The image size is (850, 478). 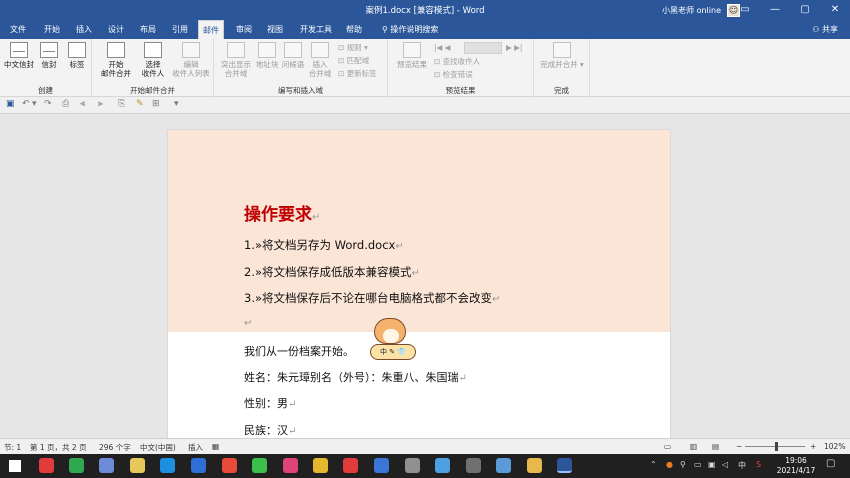 What do you see at coordinates (267, 55) in the screenshot?
I see `address-block-button: 地址块` at bounding box center [267, 55].